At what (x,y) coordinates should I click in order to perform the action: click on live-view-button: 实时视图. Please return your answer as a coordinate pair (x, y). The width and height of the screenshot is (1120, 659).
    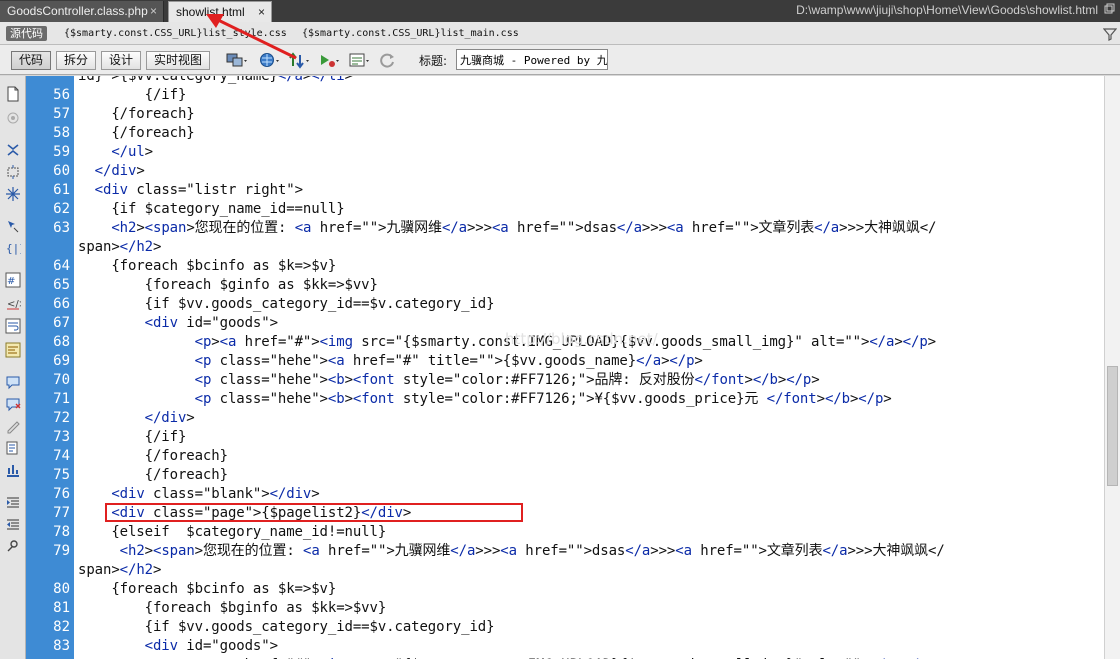
    Looking at the image, I should click on (178, 60).